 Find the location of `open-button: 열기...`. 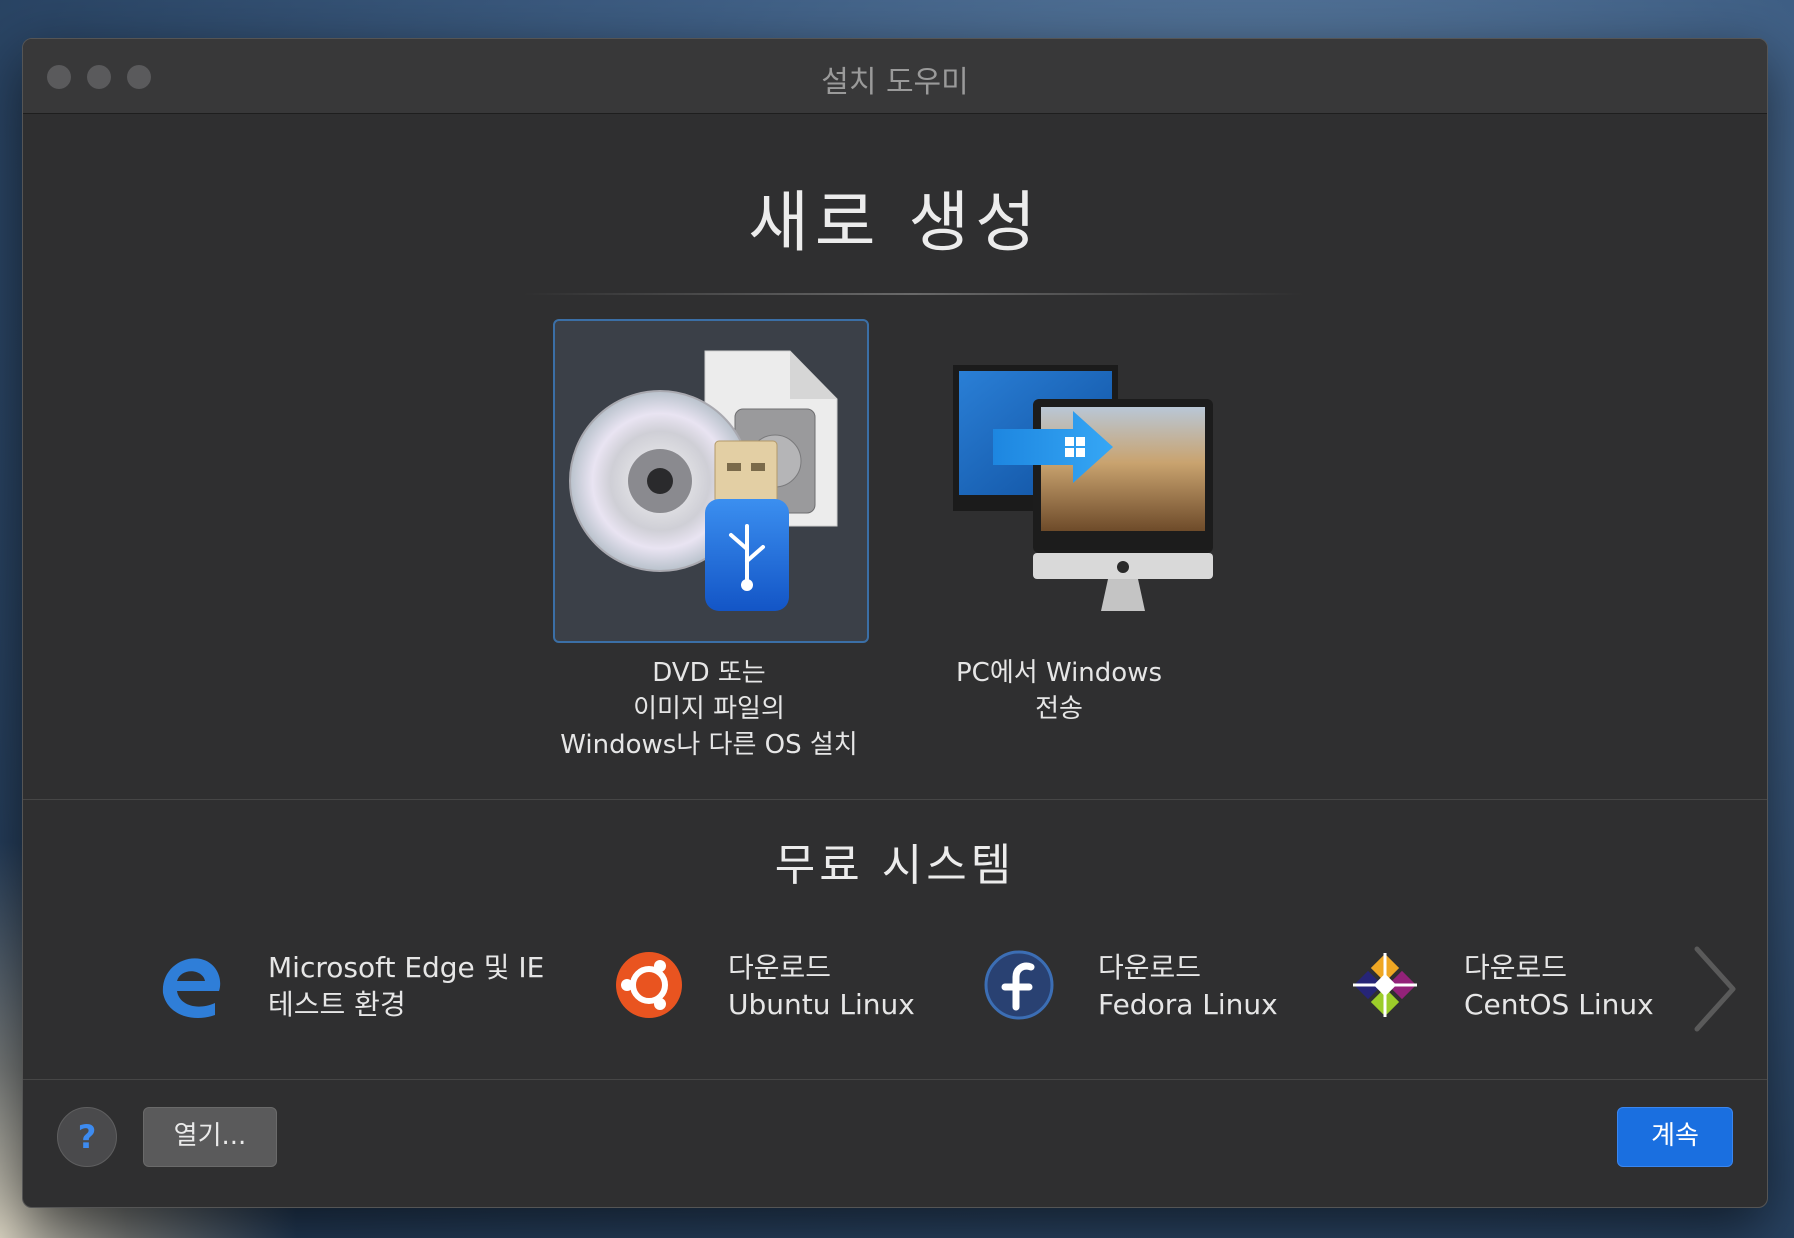

open-button: 열기... is located at coordinates (210, 1137).